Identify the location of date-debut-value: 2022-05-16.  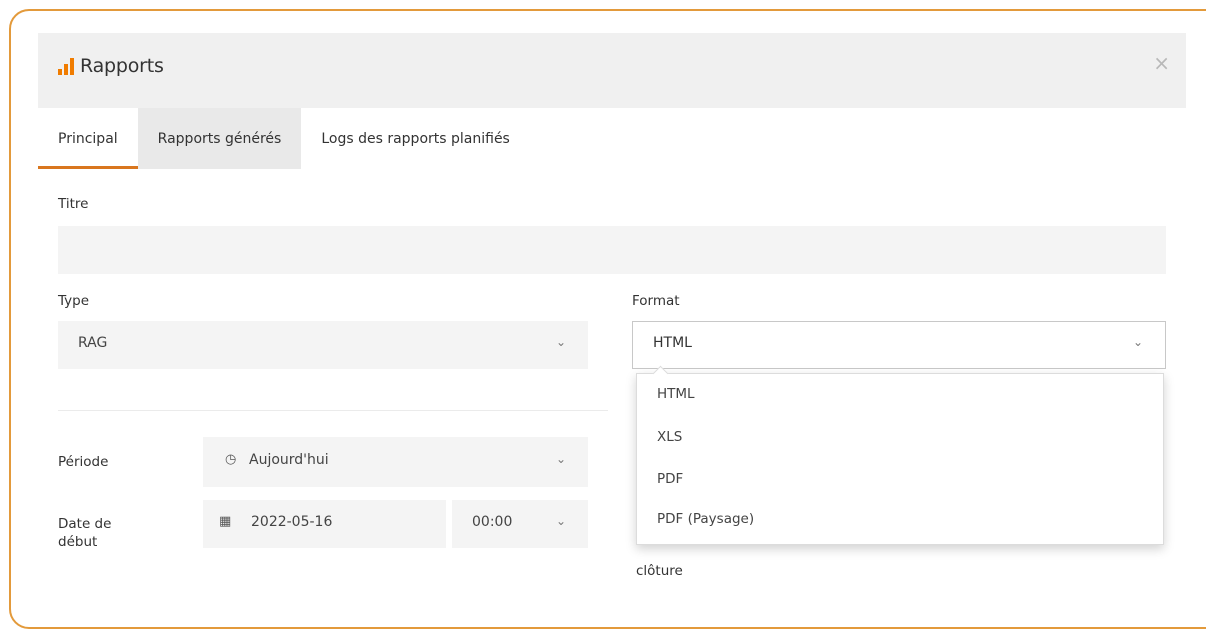
(292, 522).